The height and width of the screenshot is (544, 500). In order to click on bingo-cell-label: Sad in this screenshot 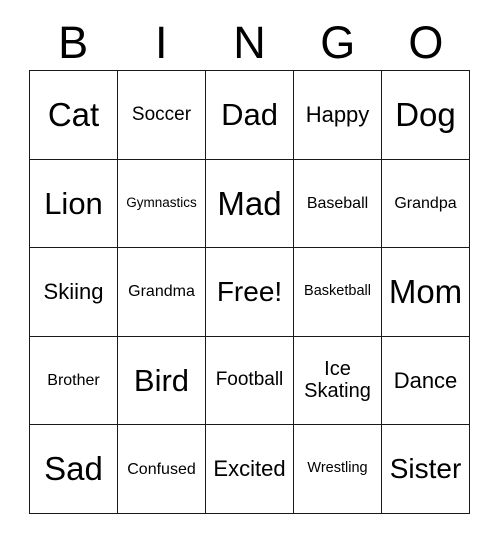, I will do `click(73, 469)`.